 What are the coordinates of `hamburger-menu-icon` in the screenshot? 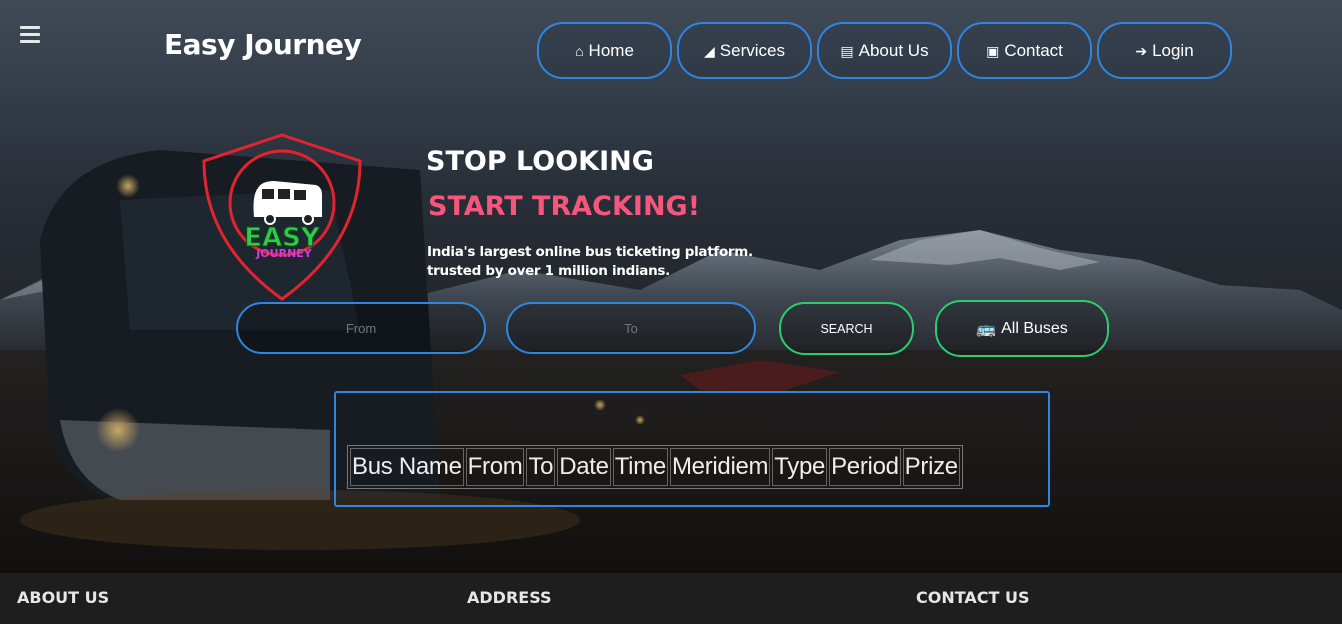 It's located at (30, 35).